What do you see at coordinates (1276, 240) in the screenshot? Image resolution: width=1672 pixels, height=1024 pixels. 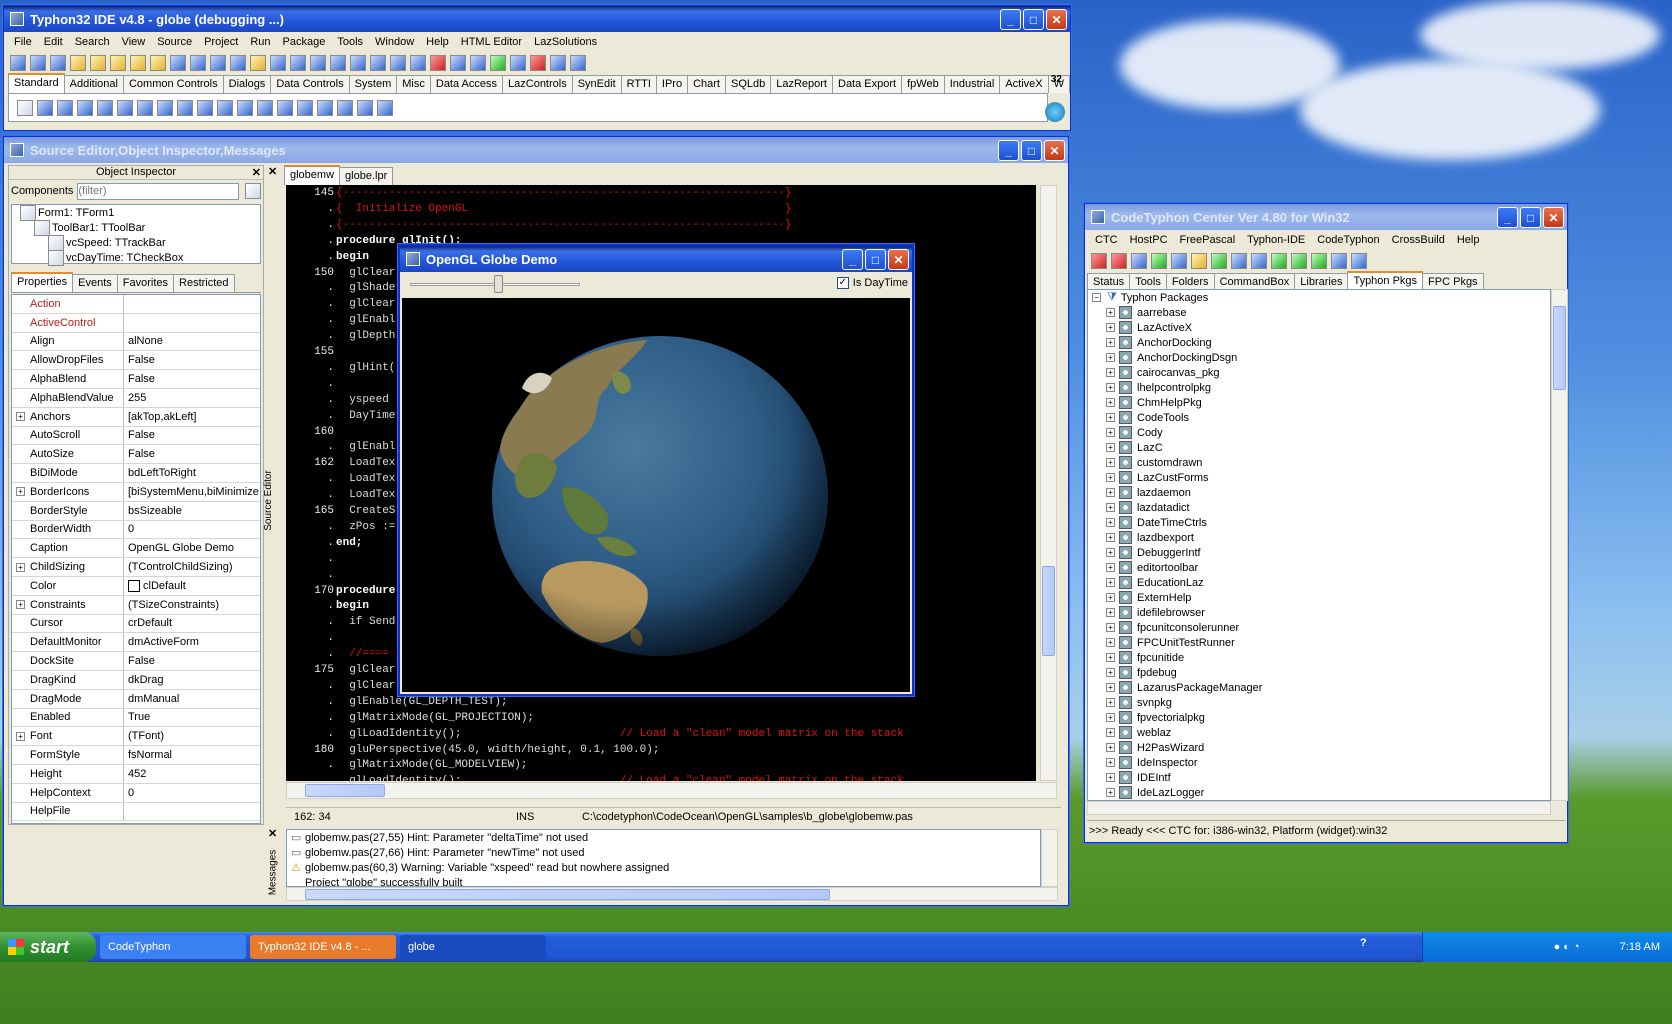 I see `ctc-menu-typhon-ide: Typhon-IDE` at bounding box center [1276, 240].